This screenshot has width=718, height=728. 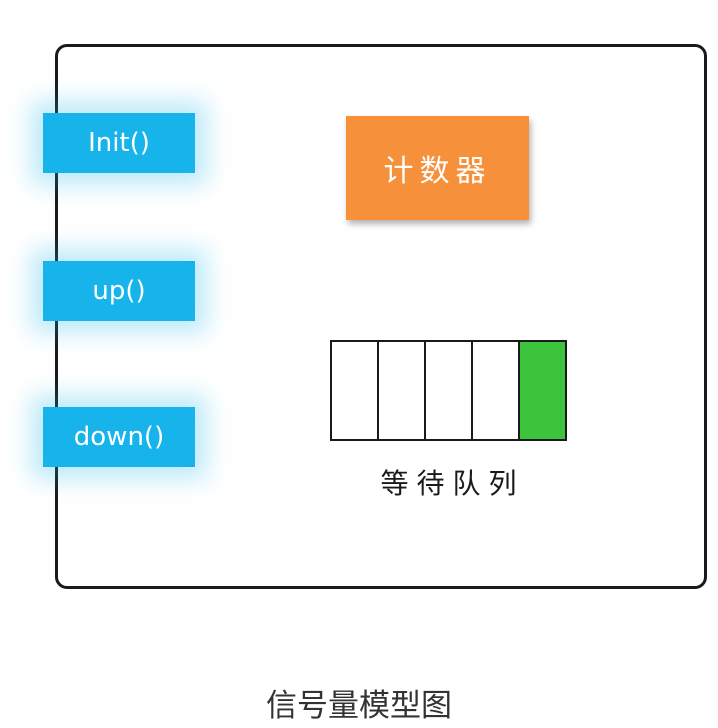 I want to click on counter-box: 计数器, so click(x=437, y=168).